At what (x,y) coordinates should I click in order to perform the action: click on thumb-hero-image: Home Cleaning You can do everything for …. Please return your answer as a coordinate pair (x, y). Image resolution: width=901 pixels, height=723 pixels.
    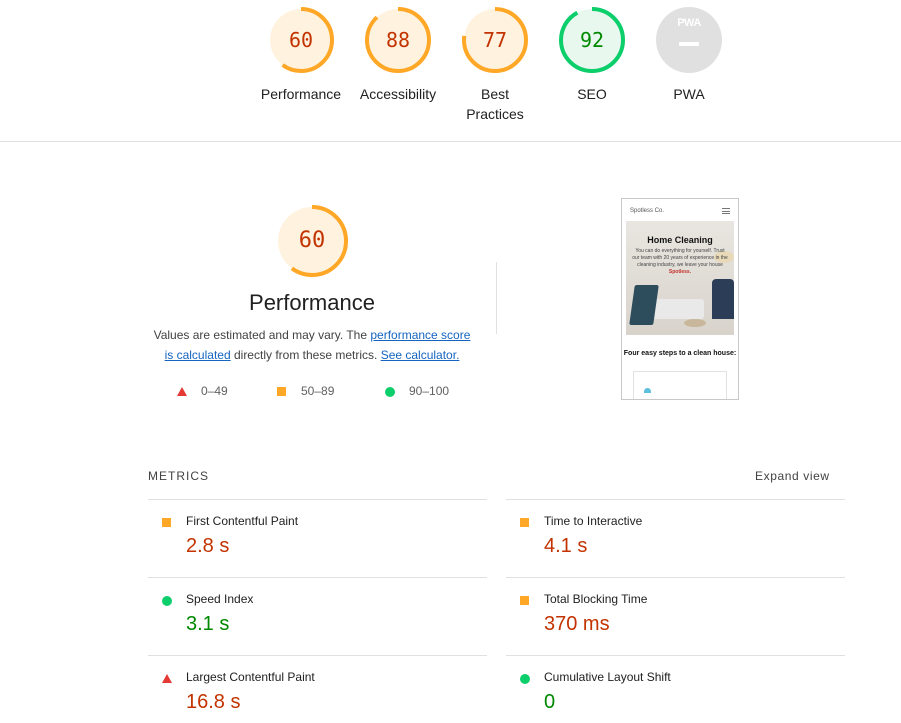
    Looking at the image, I should click on (680, 278).